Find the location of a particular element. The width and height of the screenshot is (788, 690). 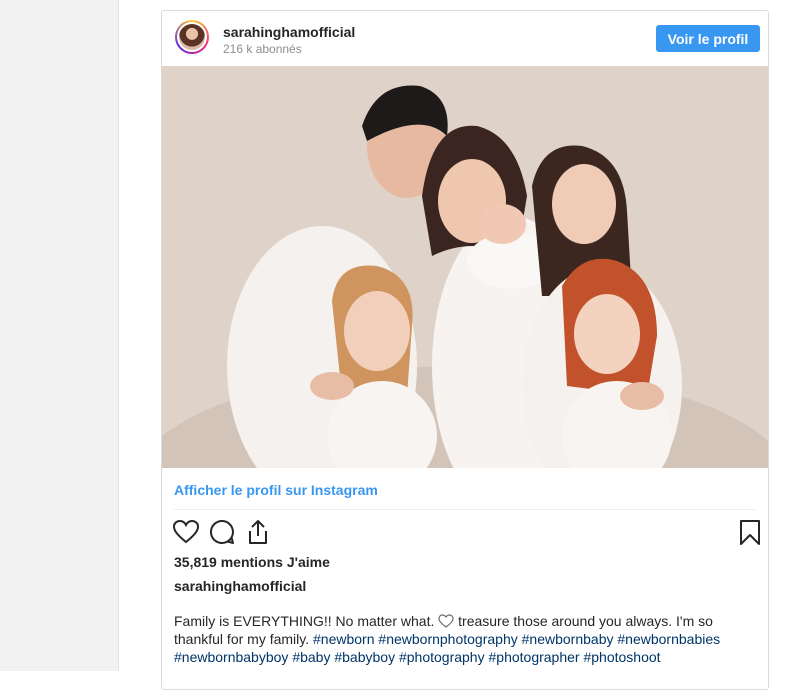

hashtag: #newbornbabyboy is located at coordinates (231, 657).